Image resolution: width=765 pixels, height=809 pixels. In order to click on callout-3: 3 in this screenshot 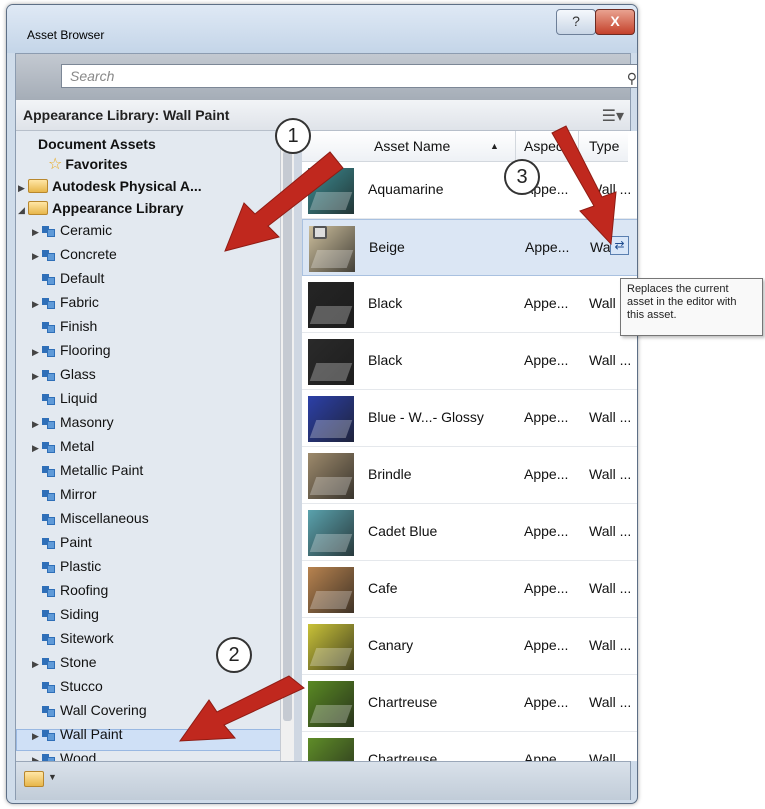, I will do `click(522, 177)`.